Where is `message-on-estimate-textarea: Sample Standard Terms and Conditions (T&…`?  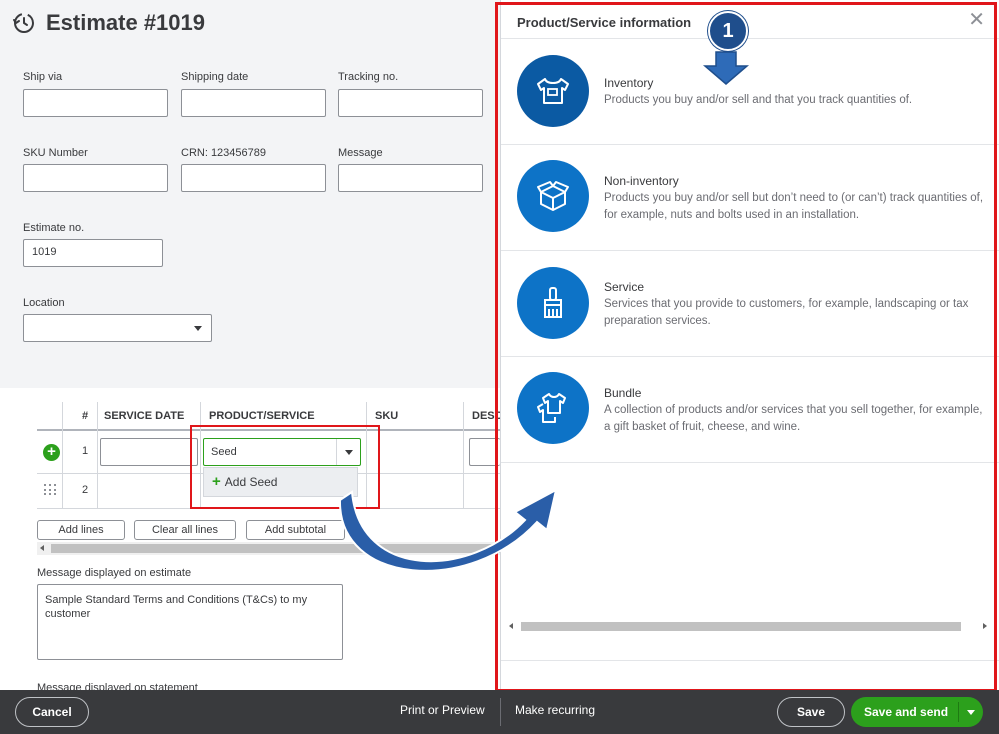
message-on-estimate-textarea: Sample Standard Terms and Conditions (T&… is located at coordinates (190, 622).